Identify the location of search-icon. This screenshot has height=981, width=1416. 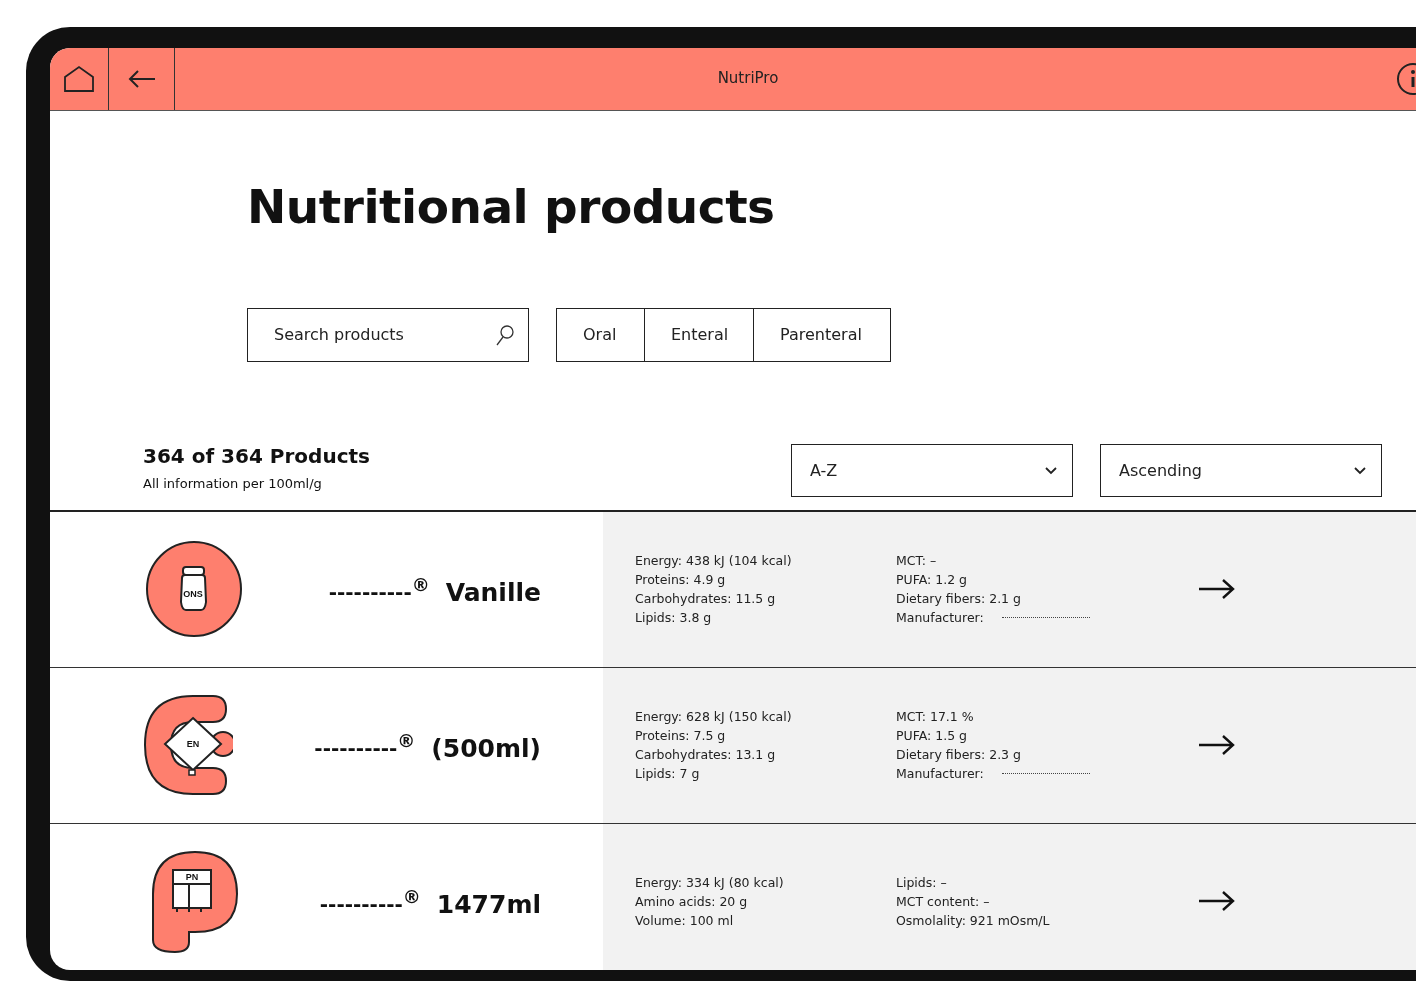
(505, 334).